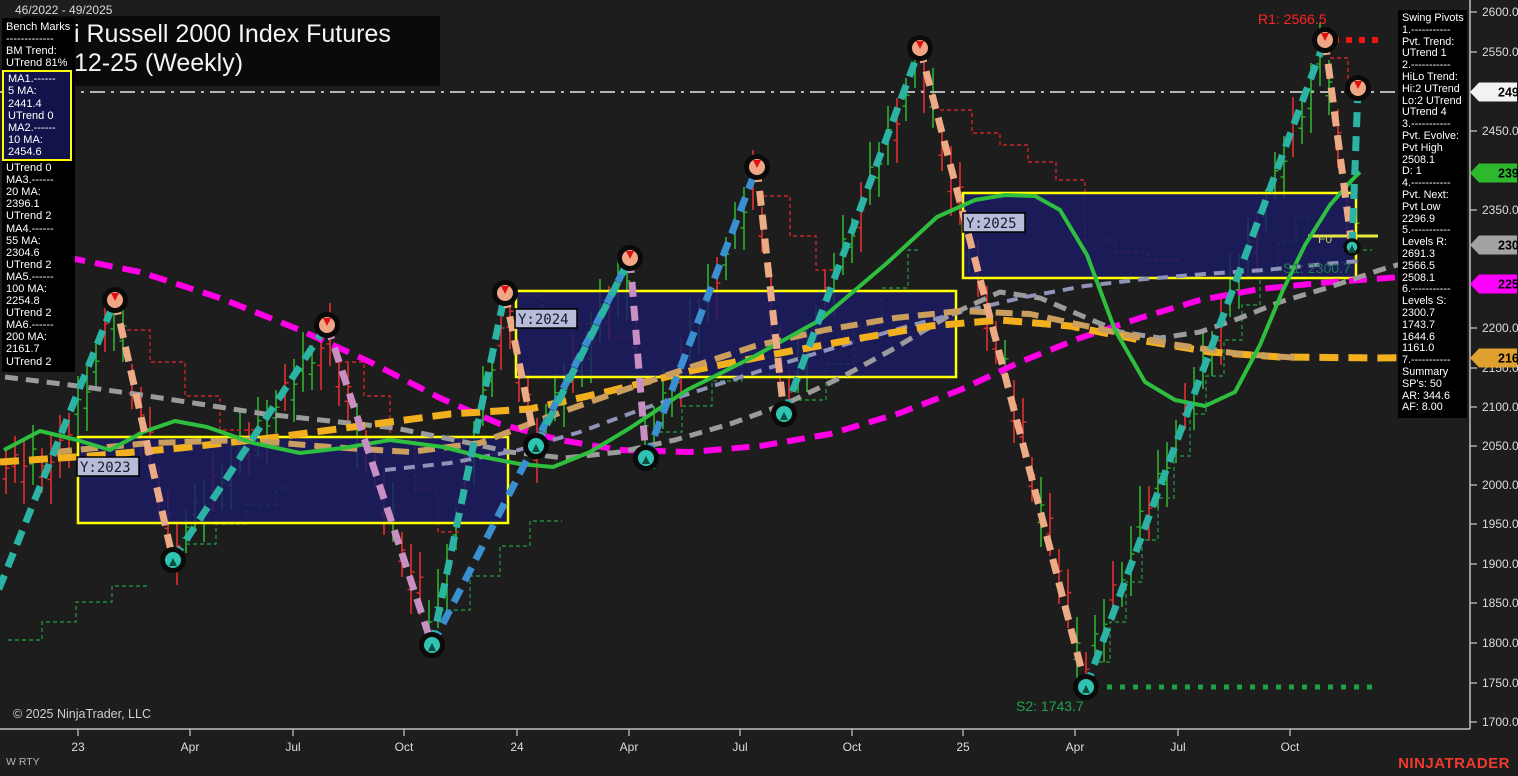  Describe the element at coordinates (64, 10) in the screenshot. I see `visible-range-label: 46/2022 - 49/2025` at that location.